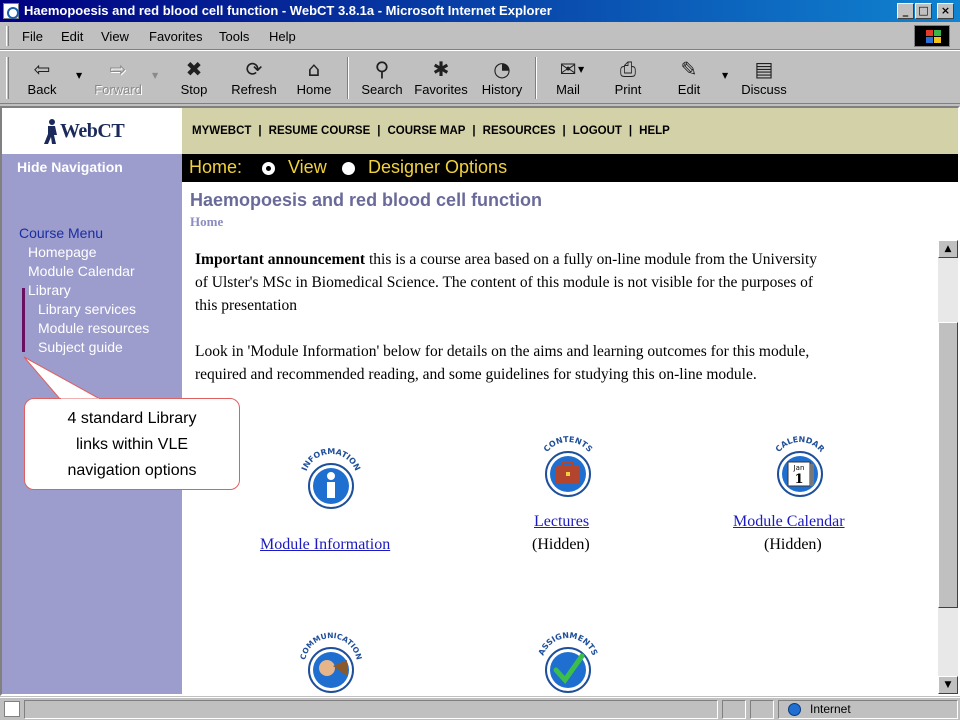 This screenshot has height=720, width=960. I want to click on nav-item-library: Library, so click(49, 290).